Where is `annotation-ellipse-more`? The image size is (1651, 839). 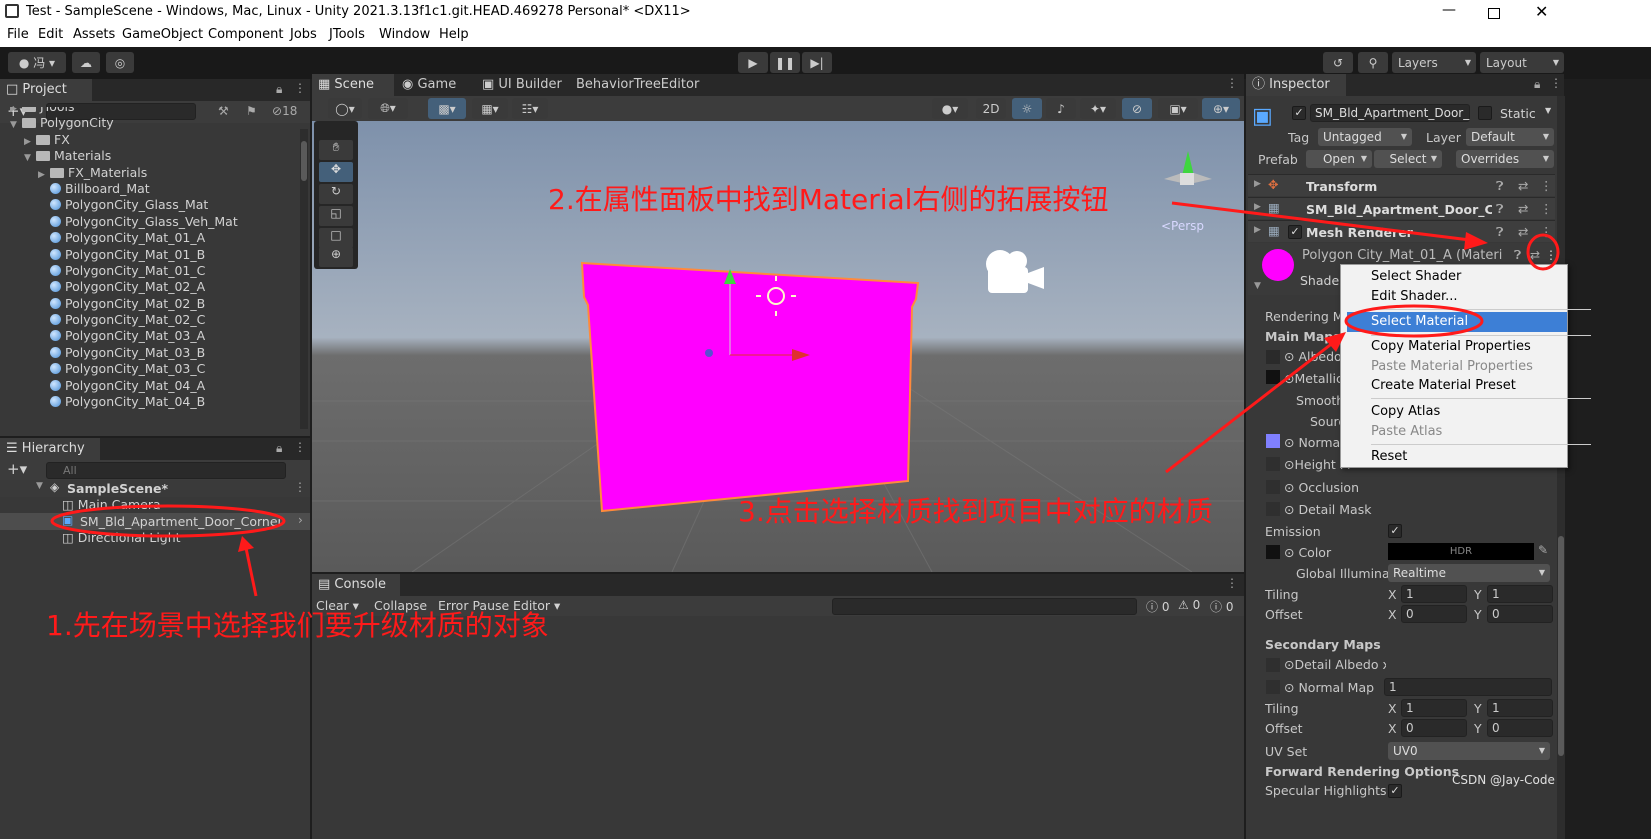
annotation-ellipse-more is located at coordinates (1543, 252).